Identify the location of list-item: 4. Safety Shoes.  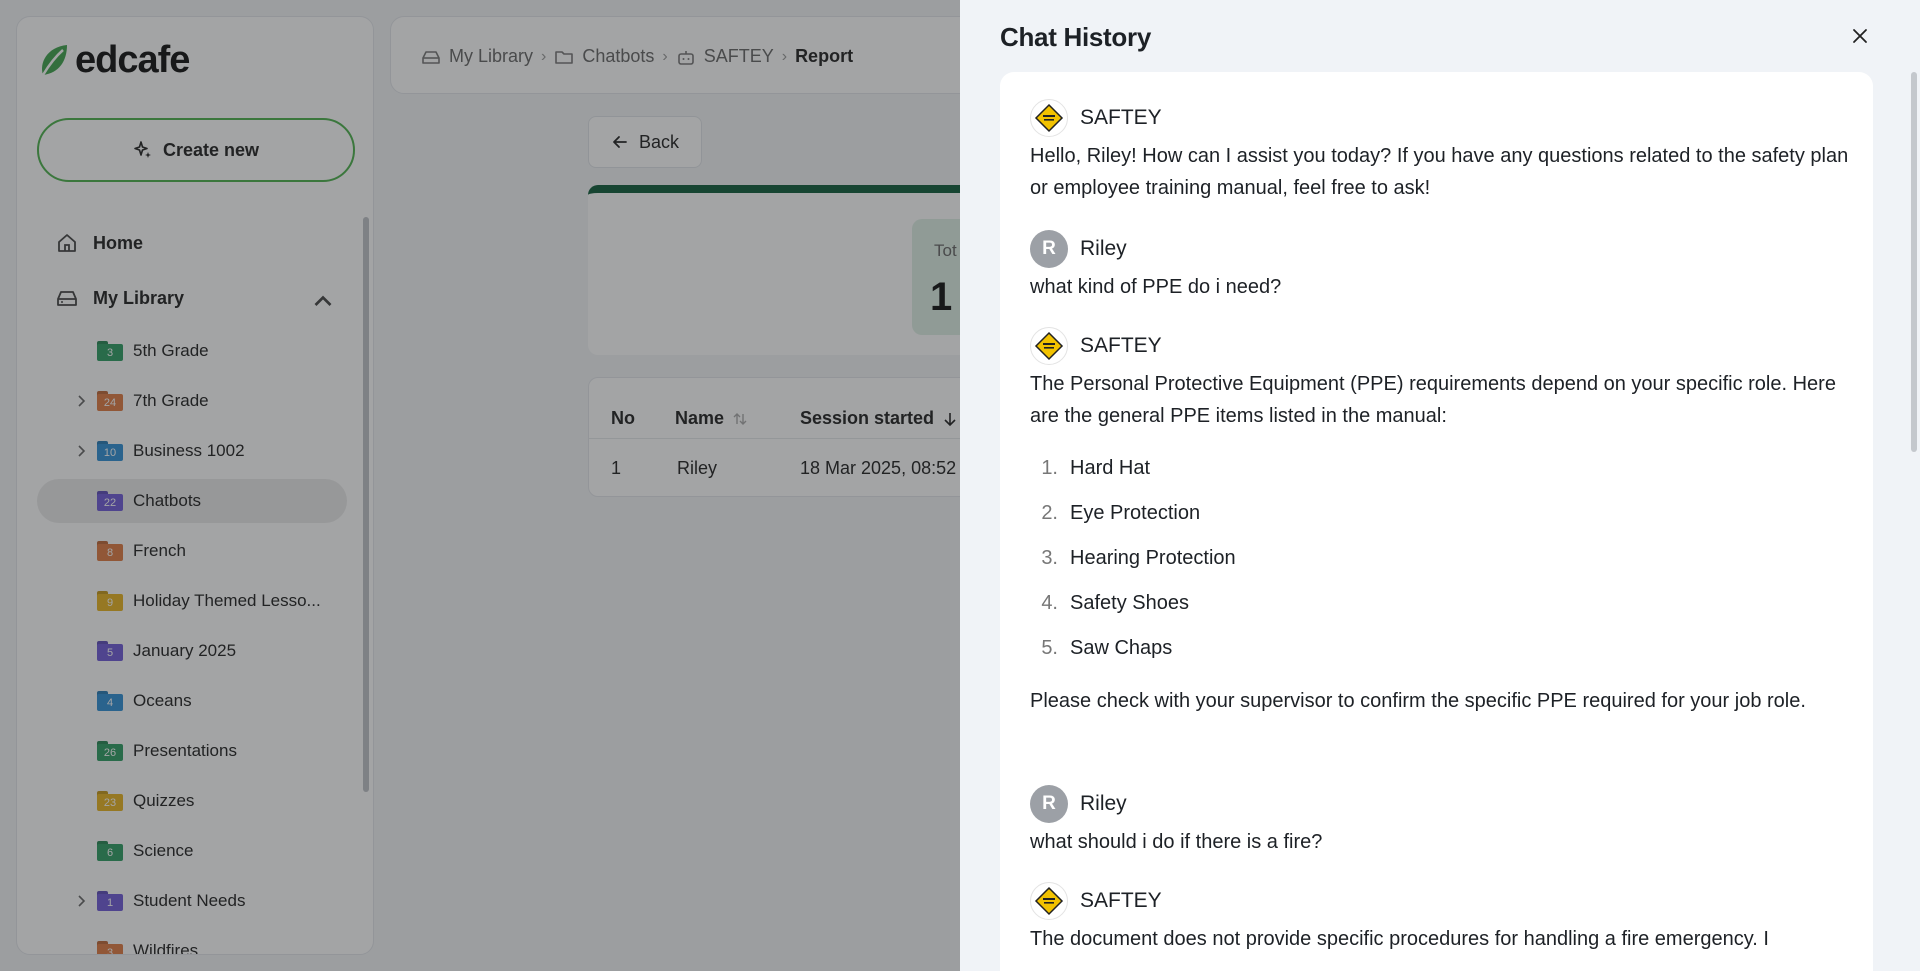
(1445, 603).